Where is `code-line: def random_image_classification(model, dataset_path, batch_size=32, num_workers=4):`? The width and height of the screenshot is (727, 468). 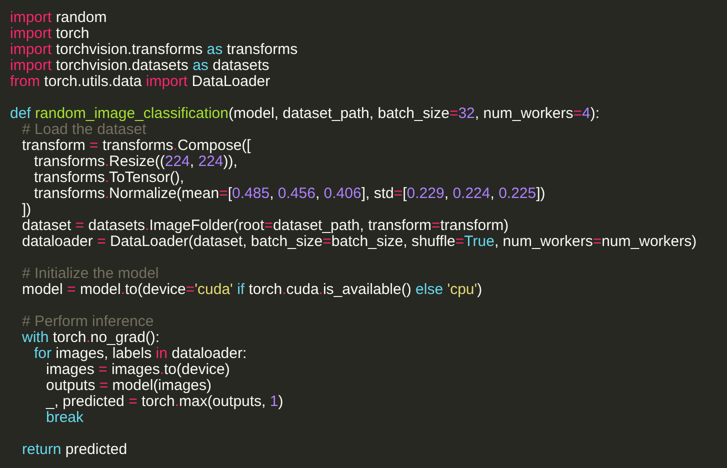
code-line: def random_image_classification(model, dataset_path, batch_size=32, num_workers=4): is located at coordinates (305, 114).